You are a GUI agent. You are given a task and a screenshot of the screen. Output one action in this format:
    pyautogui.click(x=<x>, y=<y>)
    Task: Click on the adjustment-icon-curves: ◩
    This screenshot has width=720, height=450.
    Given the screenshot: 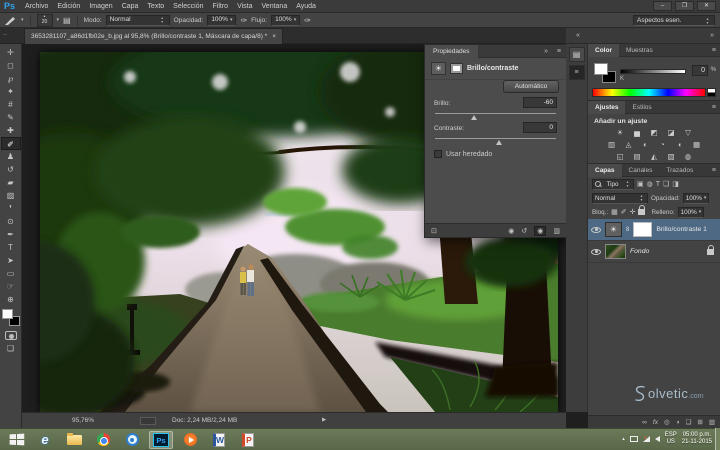 What is the action you would take?
    pyautogui.click(x=654, y=133)
    